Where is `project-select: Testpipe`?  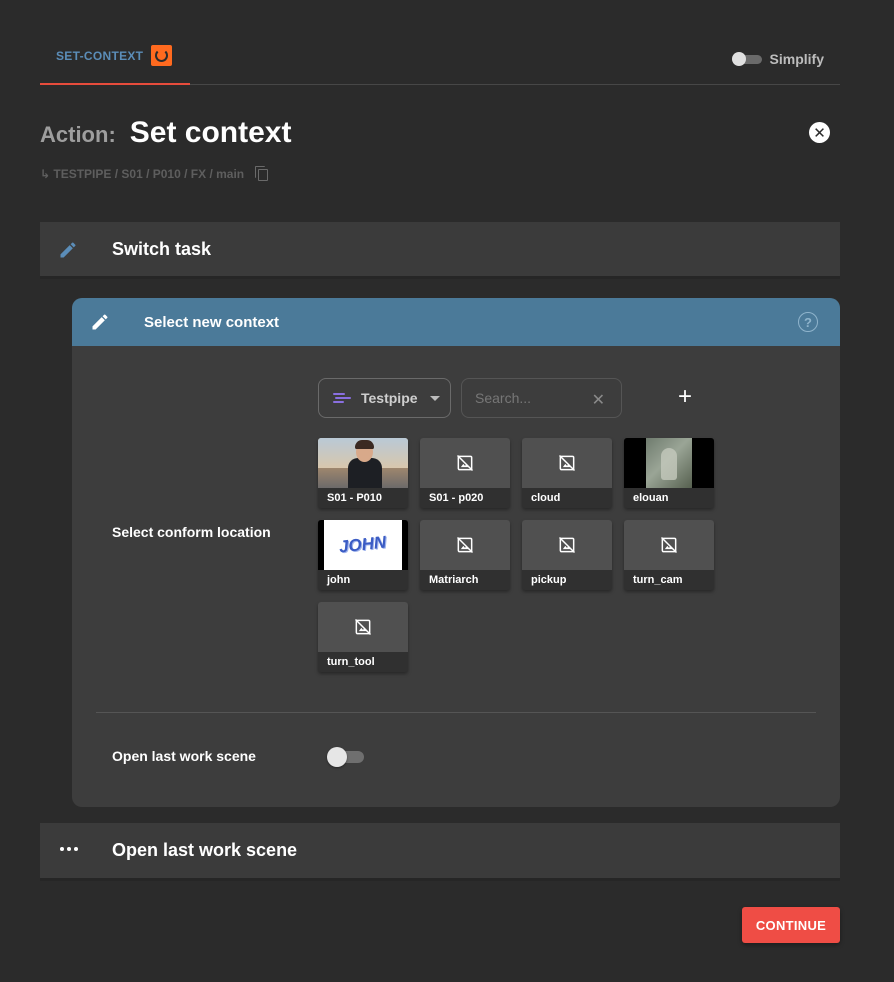
project-select: Testpipe is located at coordinates (384, 398).